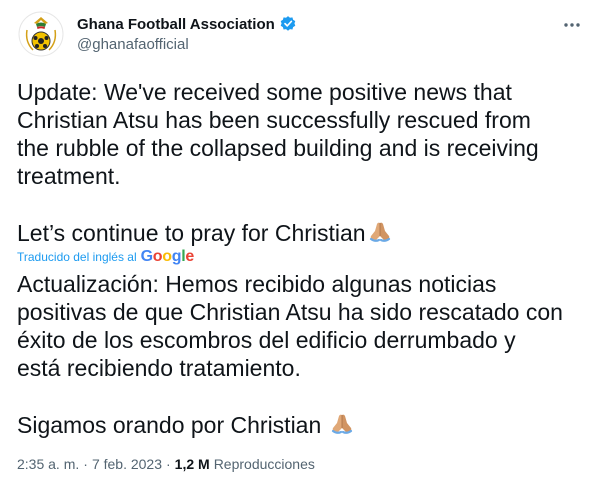  Describe the element at coordinates (191, 233) in the screenshot. I see `pray-line-text: Let’s continue to pray for Christian` at that location.